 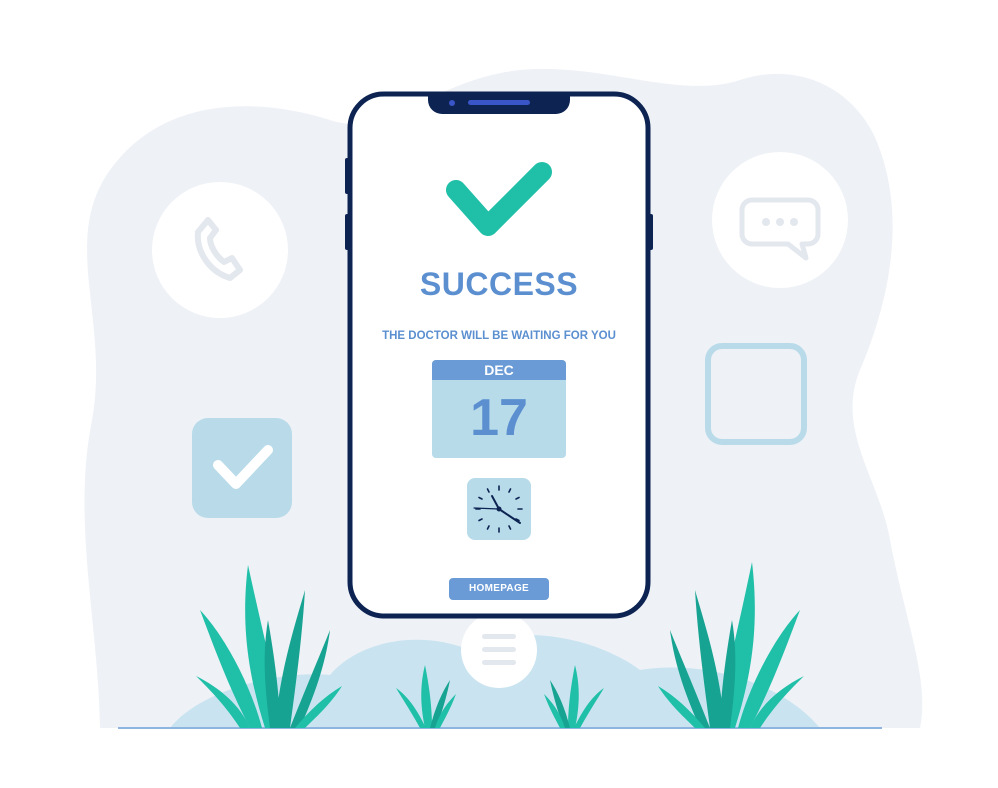 What do you see at coordinates (242, 468) in the screenshot?
I see `checkbox-checked-icon` at bounding box center [242, 468].